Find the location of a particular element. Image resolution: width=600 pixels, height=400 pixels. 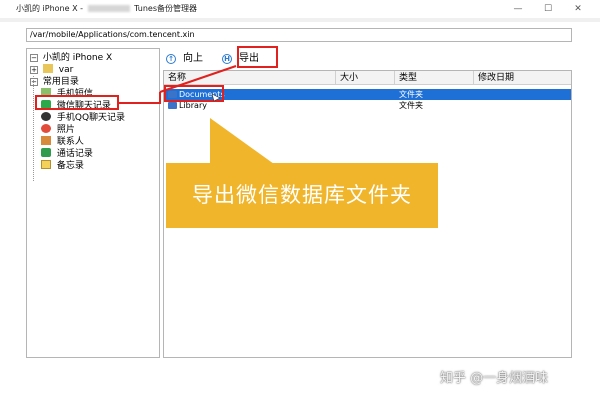

tree-item-contacts: 联系人 is located at coordinates (62, 142).